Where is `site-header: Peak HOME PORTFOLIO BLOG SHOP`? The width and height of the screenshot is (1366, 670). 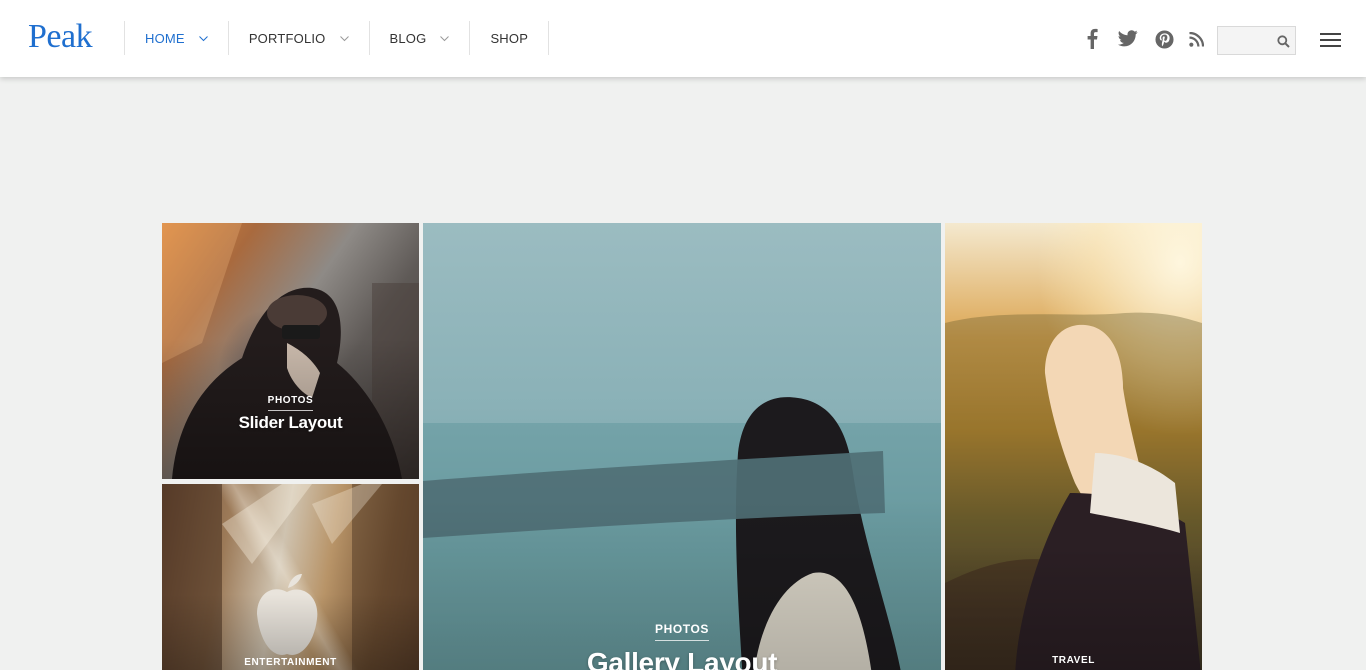
site-header: Peak HOME PORTFOLIO BLOG SHOP is located at coordinates (683, 38).